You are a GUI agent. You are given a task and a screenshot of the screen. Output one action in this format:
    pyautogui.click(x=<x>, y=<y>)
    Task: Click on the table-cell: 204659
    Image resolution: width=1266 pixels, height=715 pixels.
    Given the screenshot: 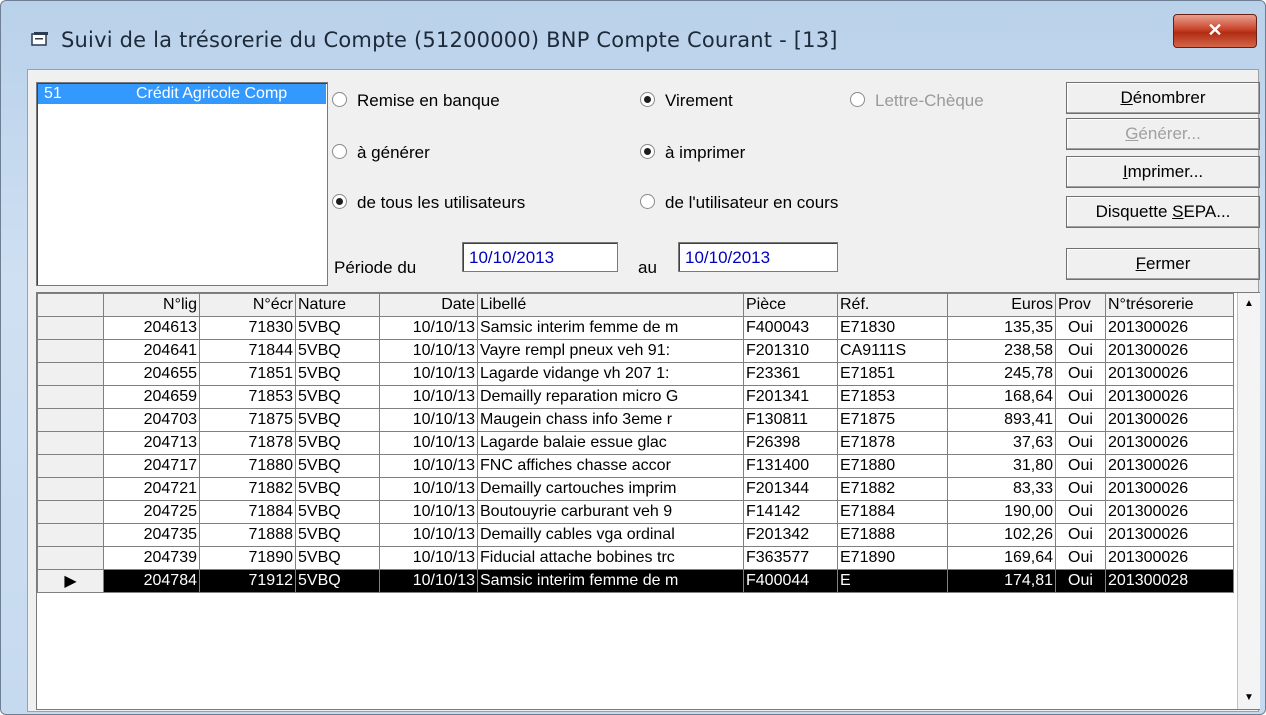 What is the action you would take?
    pyautogui.click(x=151, y=397)
    